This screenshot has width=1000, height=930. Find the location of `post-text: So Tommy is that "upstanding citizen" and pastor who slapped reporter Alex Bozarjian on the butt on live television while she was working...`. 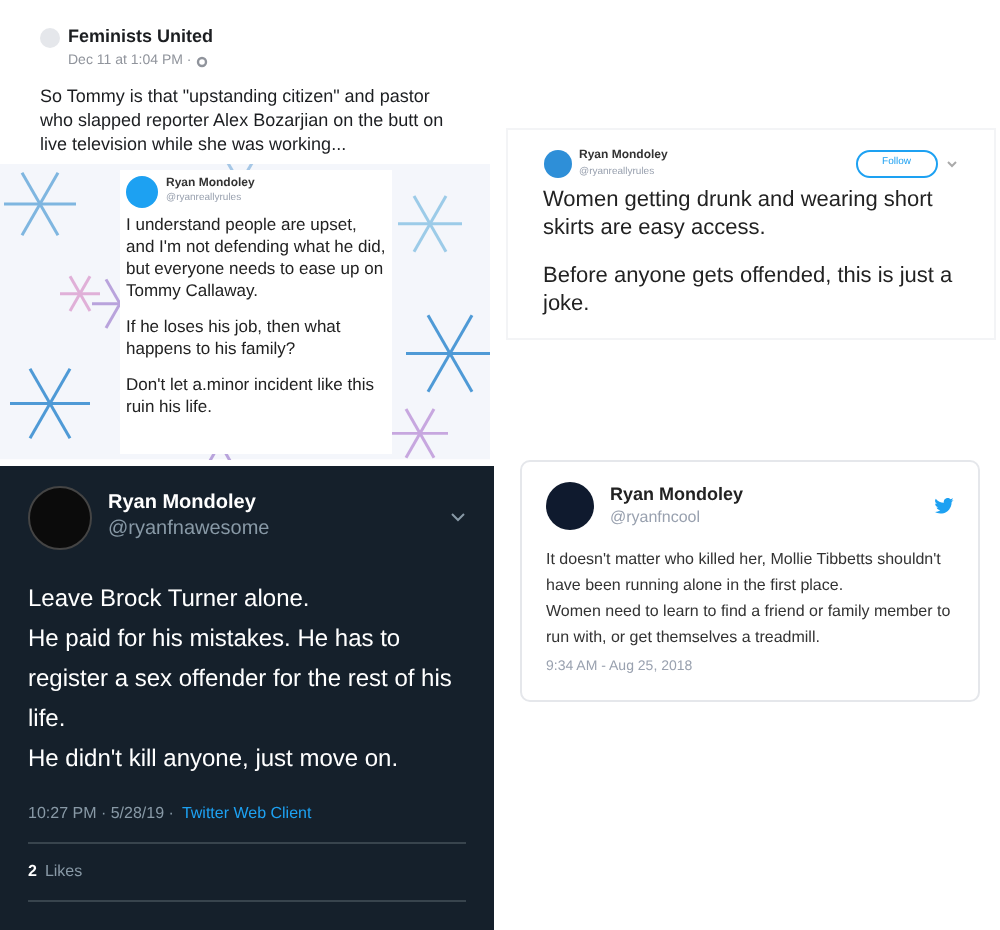

post-text: So Tommy is that "upstanding citizen" and pastor who slapped reporter Alex Bozarjian on the butt on live television while she was working... is located at coordinates (243, 120).